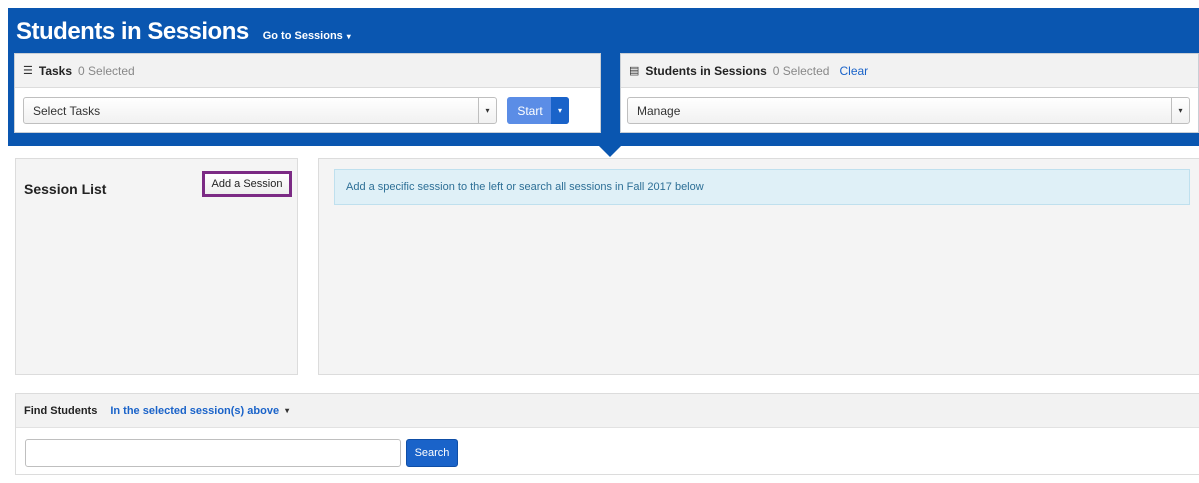 The height and width of the screenshot is (483, 1199). I want to click on tasks-selected-count: 0 Selected, so click(106, 70).